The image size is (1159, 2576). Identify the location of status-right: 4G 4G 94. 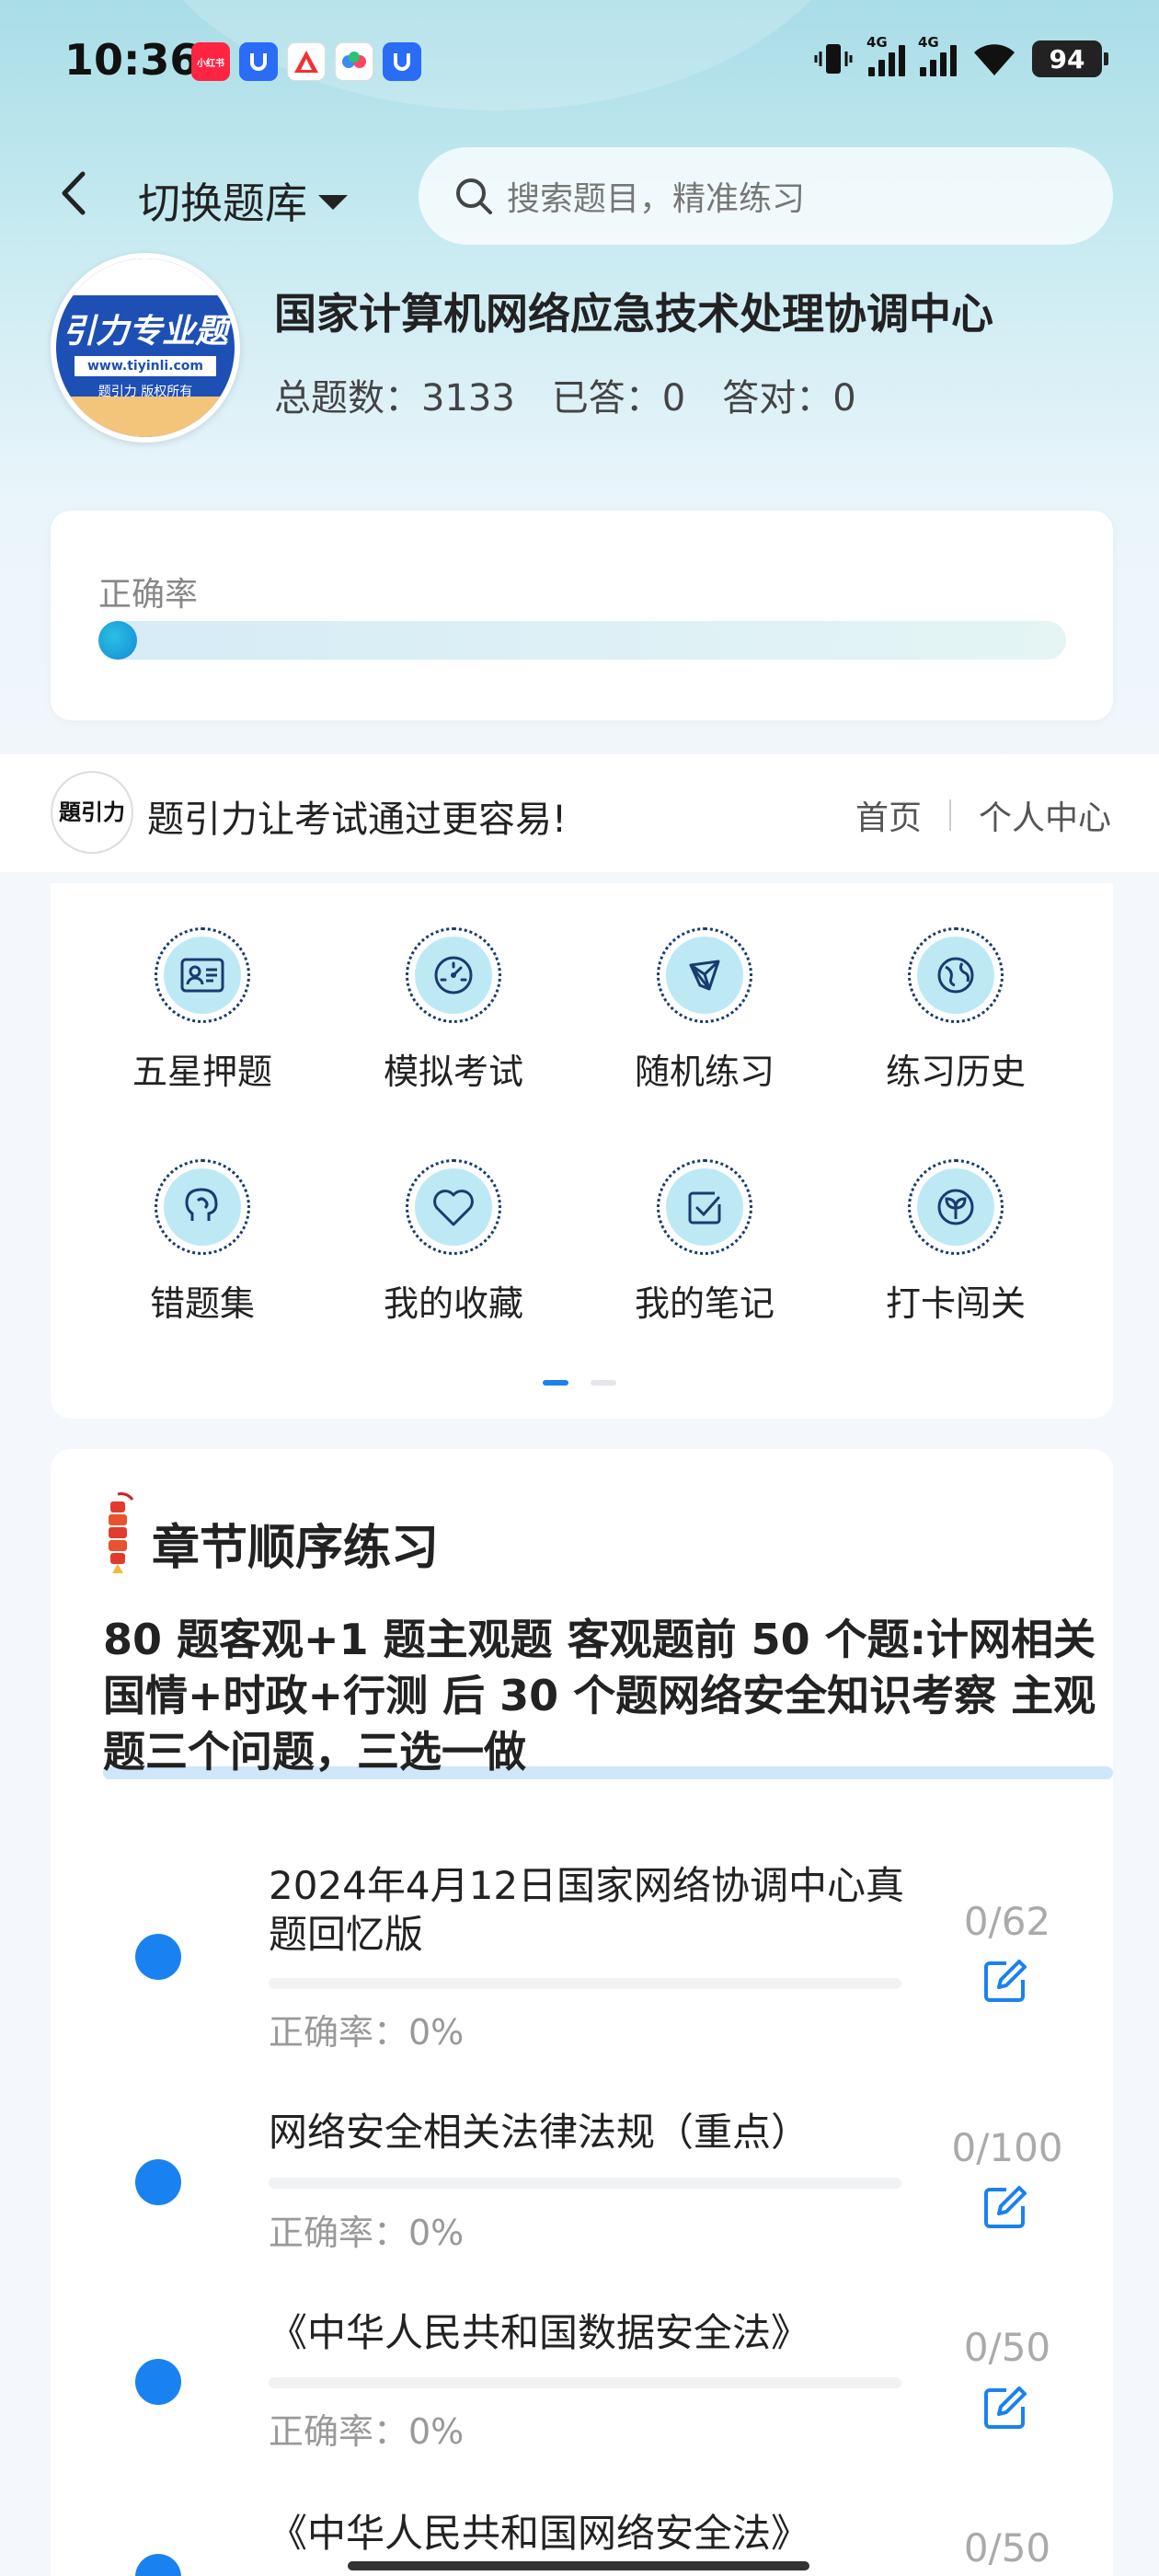
(960, 55).